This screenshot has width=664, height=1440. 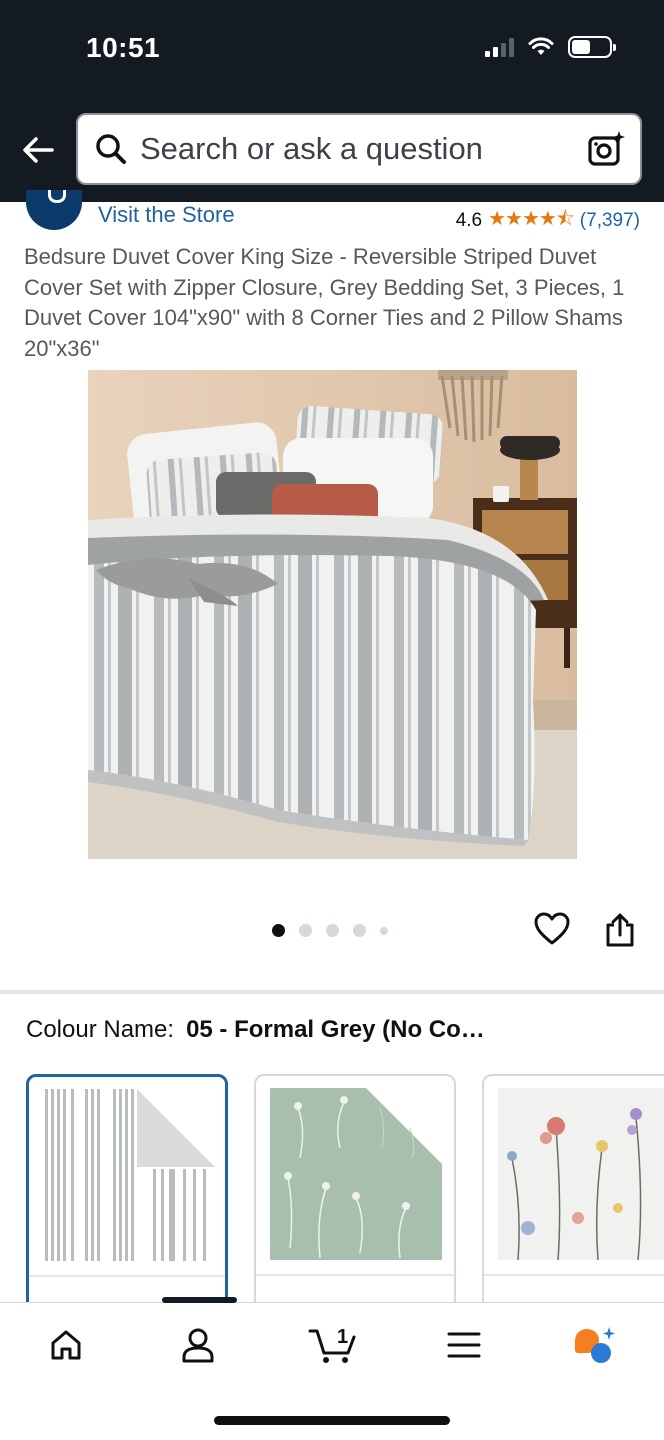 I want to click on bottom-navigation: 1, so click(x=332, y=1368).